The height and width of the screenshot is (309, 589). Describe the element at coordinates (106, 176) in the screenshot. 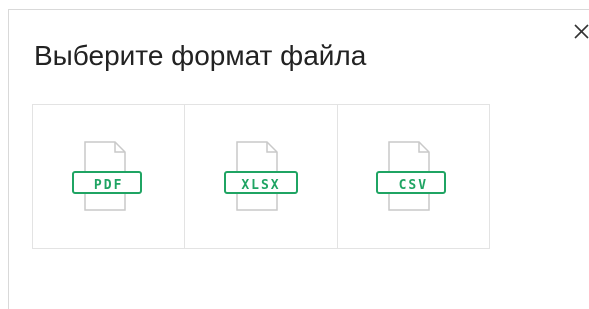

I see `file-pdf-icon` at that location.